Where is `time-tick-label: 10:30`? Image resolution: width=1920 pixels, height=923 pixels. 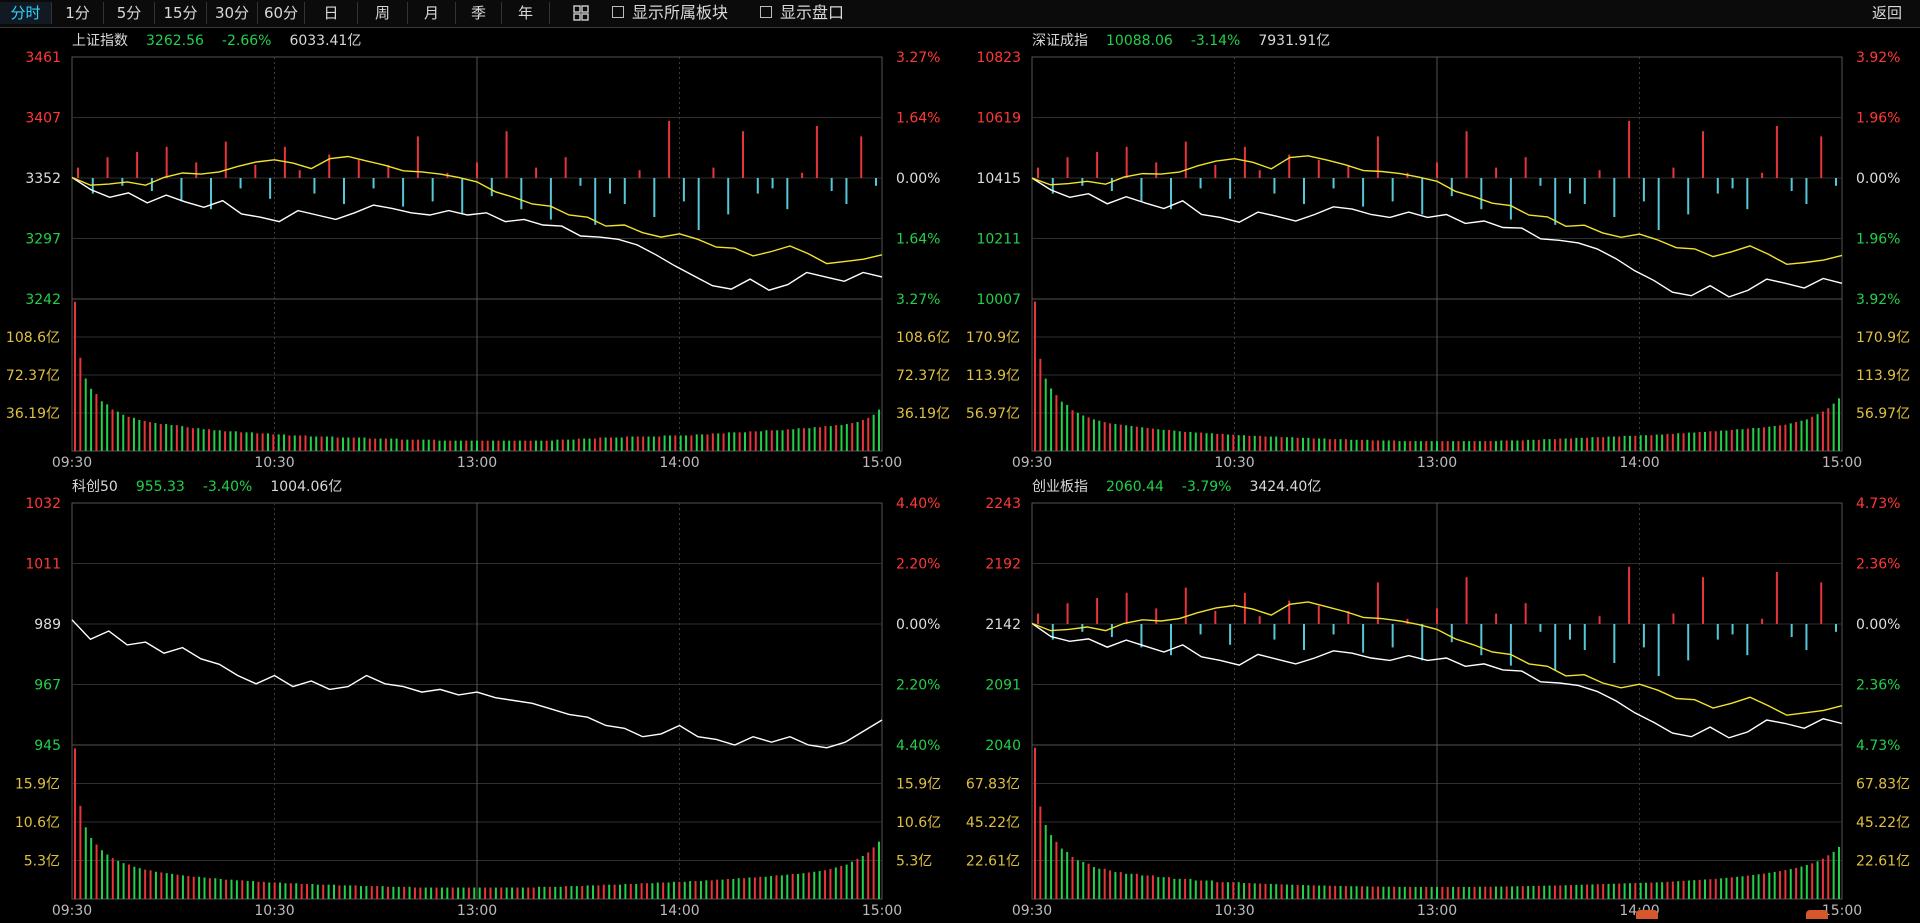
time-tick-label: 10:30 is located at coordinates (274, 463).